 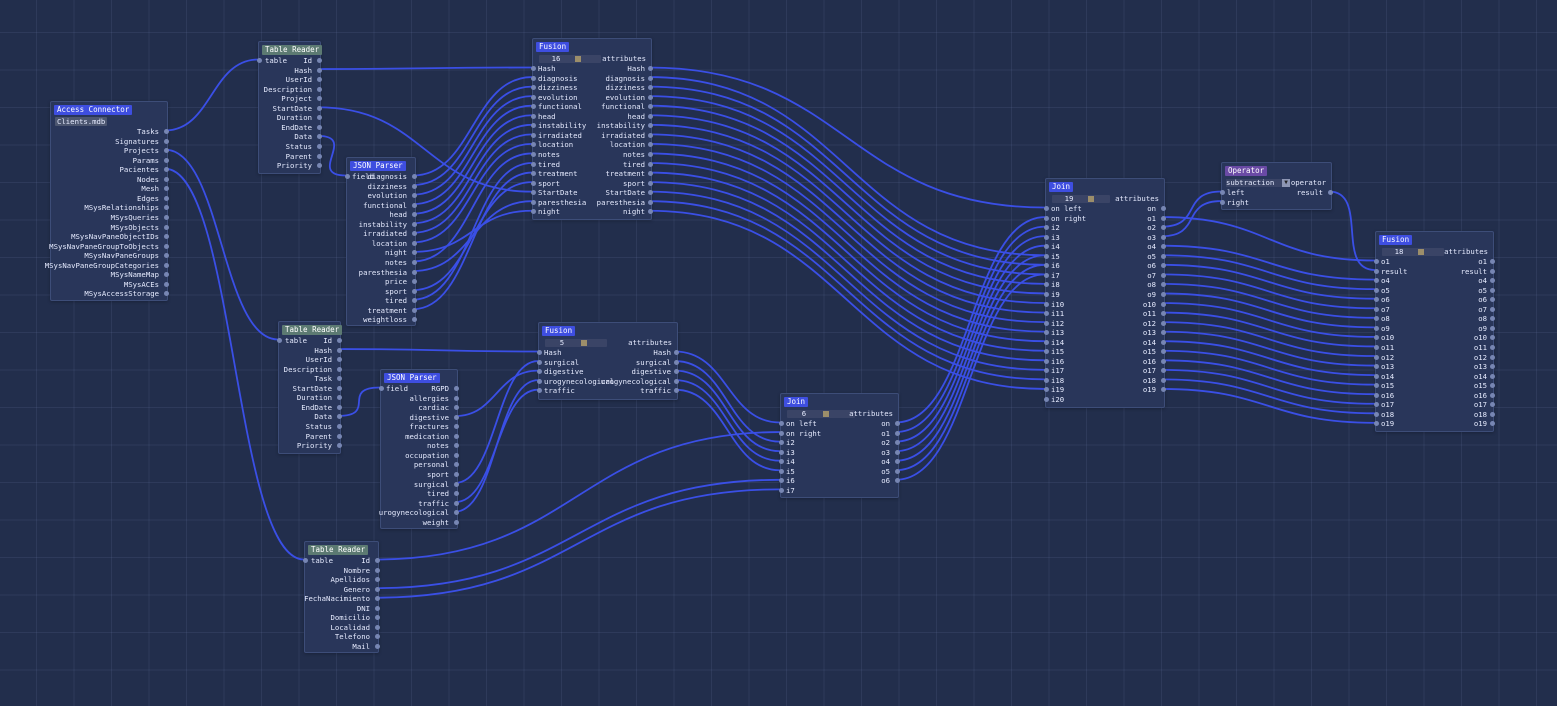 What do you see at coordinates (1046, 390) in the screenshot?
I see `port-join1.i19` at bounding box center [1046, 390].